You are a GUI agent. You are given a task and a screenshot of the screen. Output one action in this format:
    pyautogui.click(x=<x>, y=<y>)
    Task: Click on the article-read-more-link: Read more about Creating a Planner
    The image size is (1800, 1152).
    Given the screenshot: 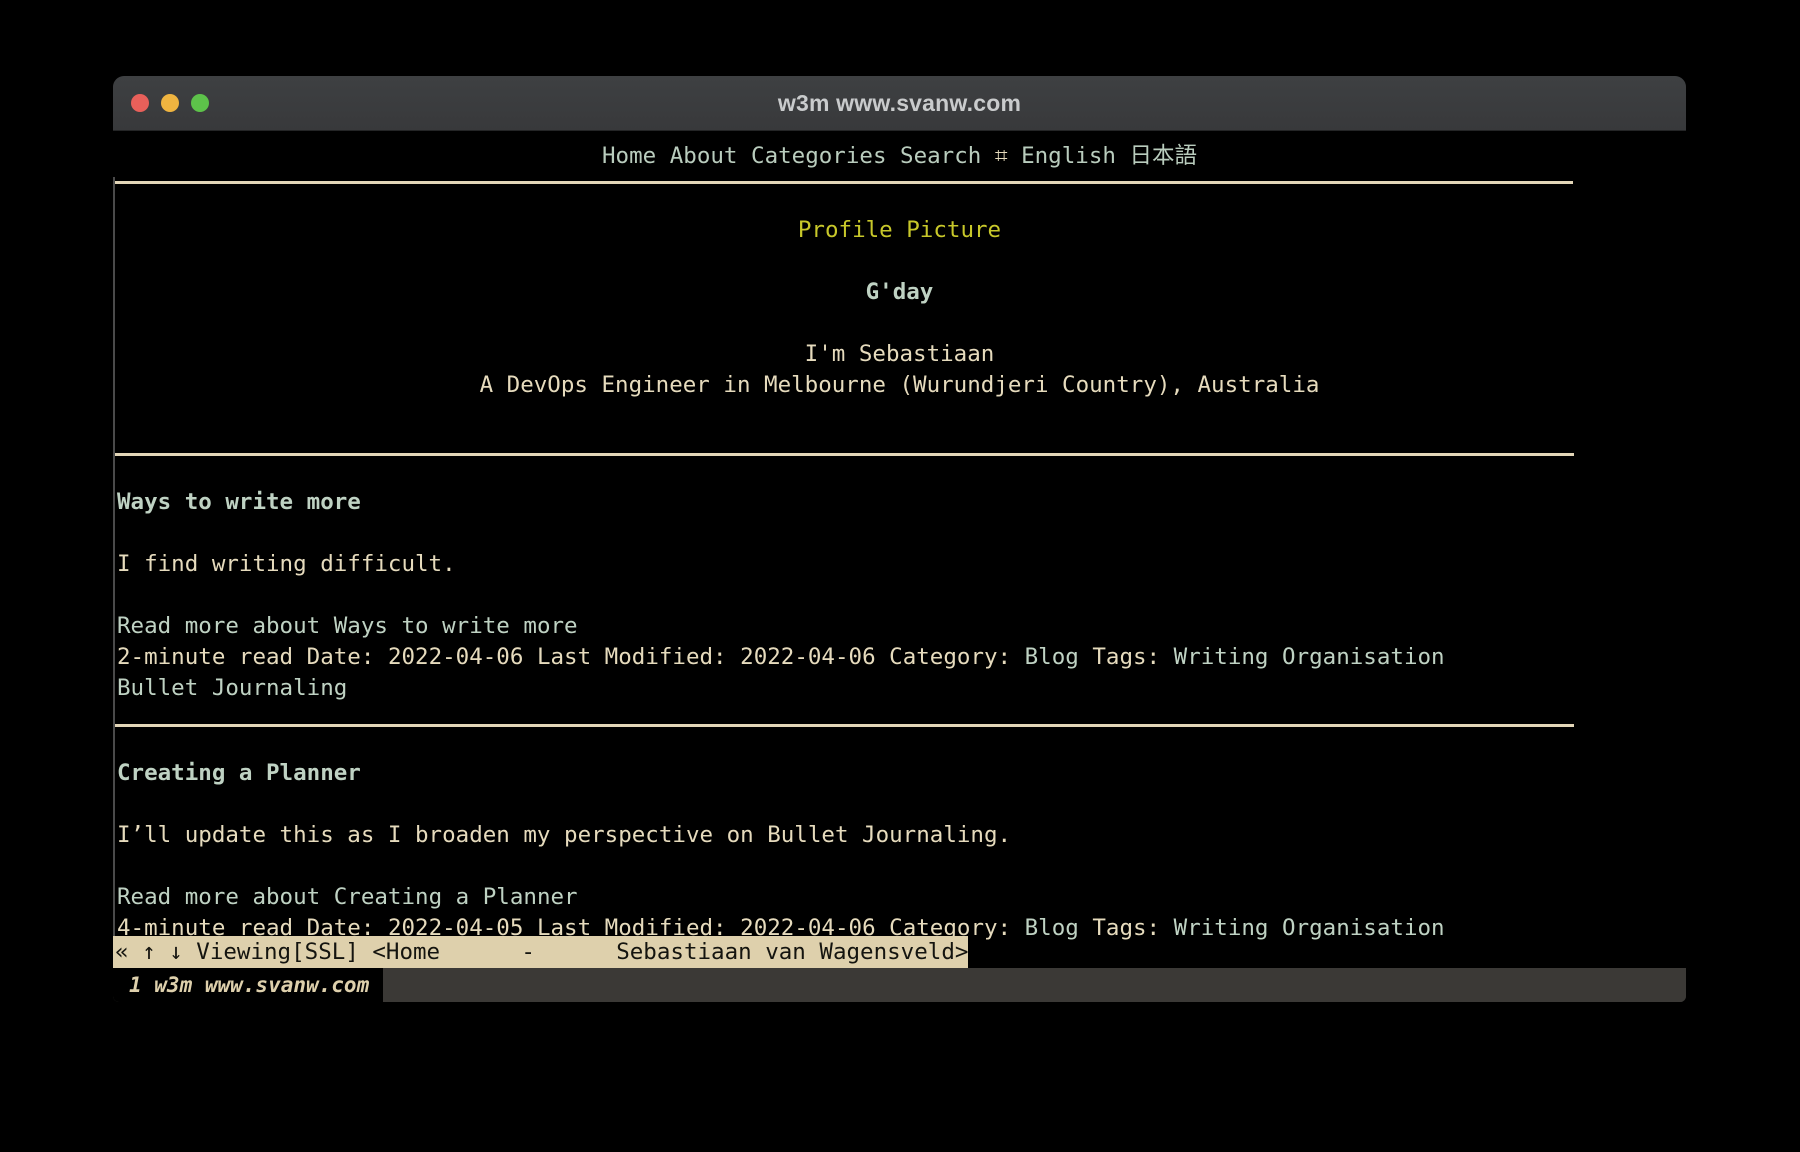 What is the action you would take?
    pyautogui.click(x=900, y=897)
    